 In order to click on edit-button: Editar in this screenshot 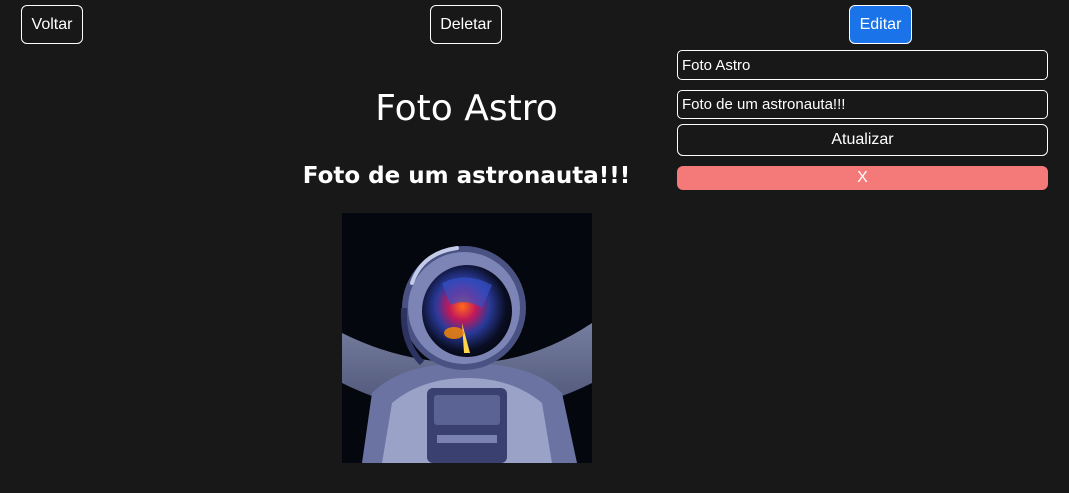, I will do `click(880, 24)`.